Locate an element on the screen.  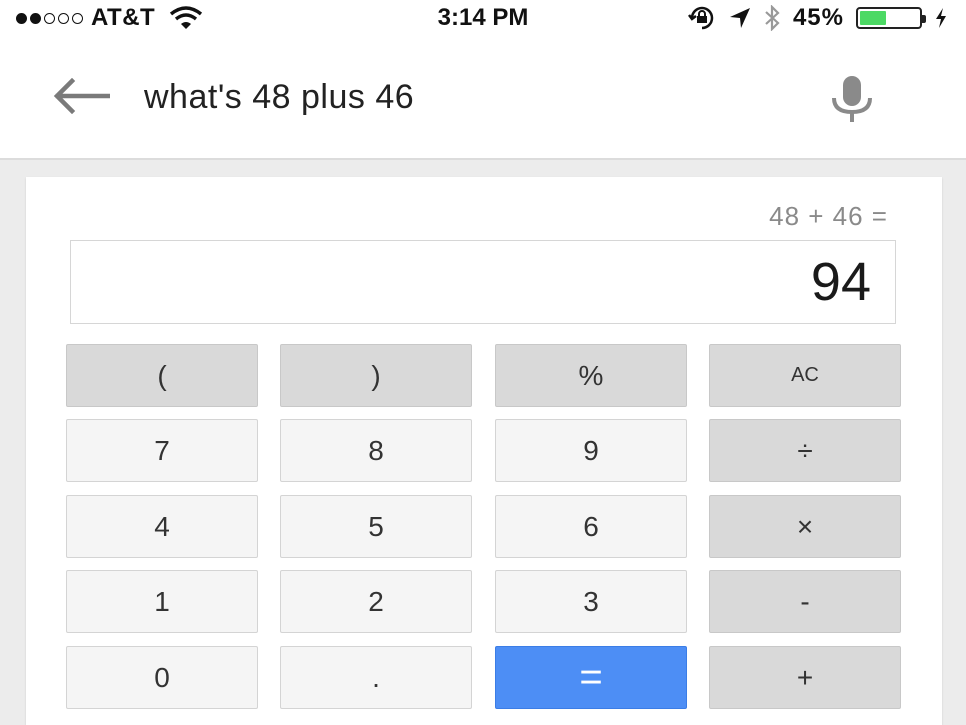
digit-0-key: 0 is located at coordinates (162, 677).